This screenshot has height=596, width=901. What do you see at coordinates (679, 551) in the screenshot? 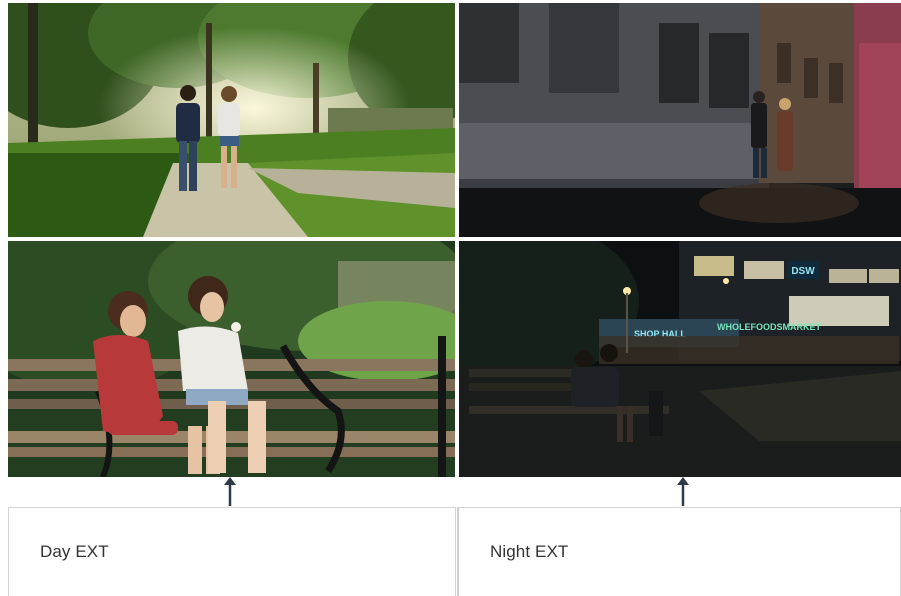
I see `night-label-box: Night EXT` at bounding box center [679, 551].